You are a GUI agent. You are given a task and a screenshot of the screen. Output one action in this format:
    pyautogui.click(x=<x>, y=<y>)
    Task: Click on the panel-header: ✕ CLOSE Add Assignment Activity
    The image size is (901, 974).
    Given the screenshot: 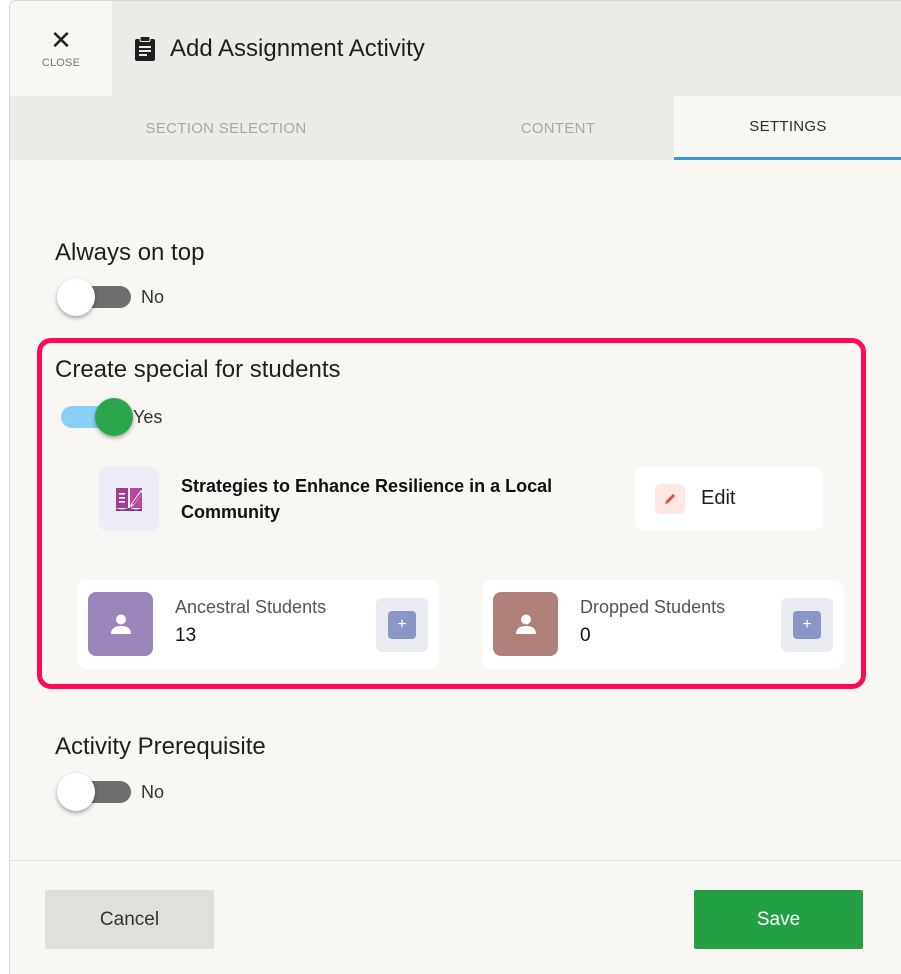 What is the action you would take?
    pyautogui.click(x=455, y=48)
    